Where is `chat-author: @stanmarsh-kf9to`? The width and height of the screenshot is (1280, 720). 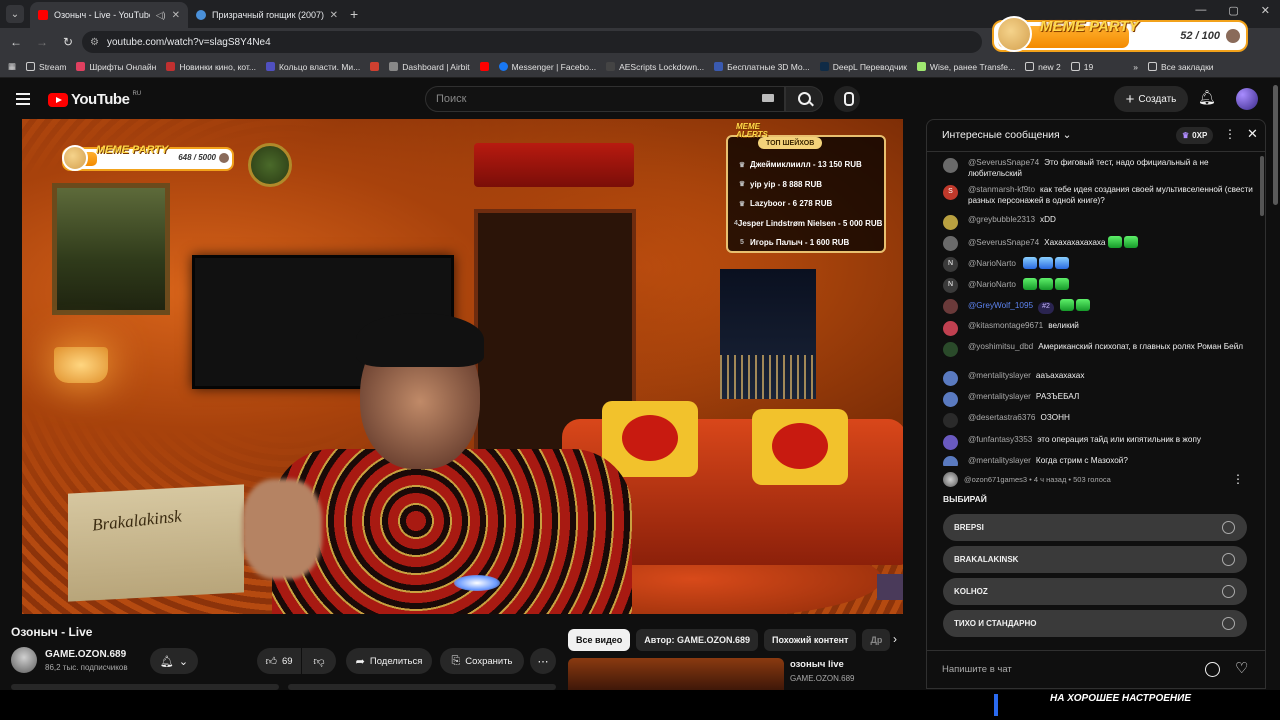
chat-author: @stanmarsh-kf9to is located at coordinates (1001, 189).